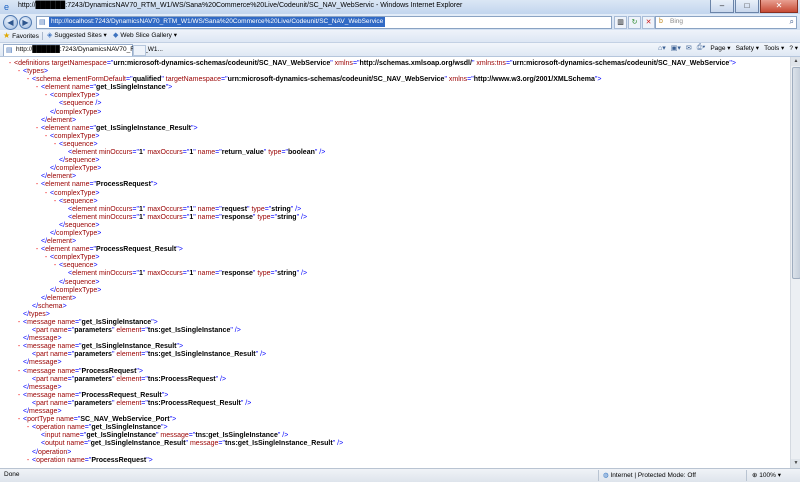 The image size is (800, 482). Describe the element at coordinates (125, 420) in the screenshot. I see `xml-token: SC_NAV_WebService_Port` at that location.